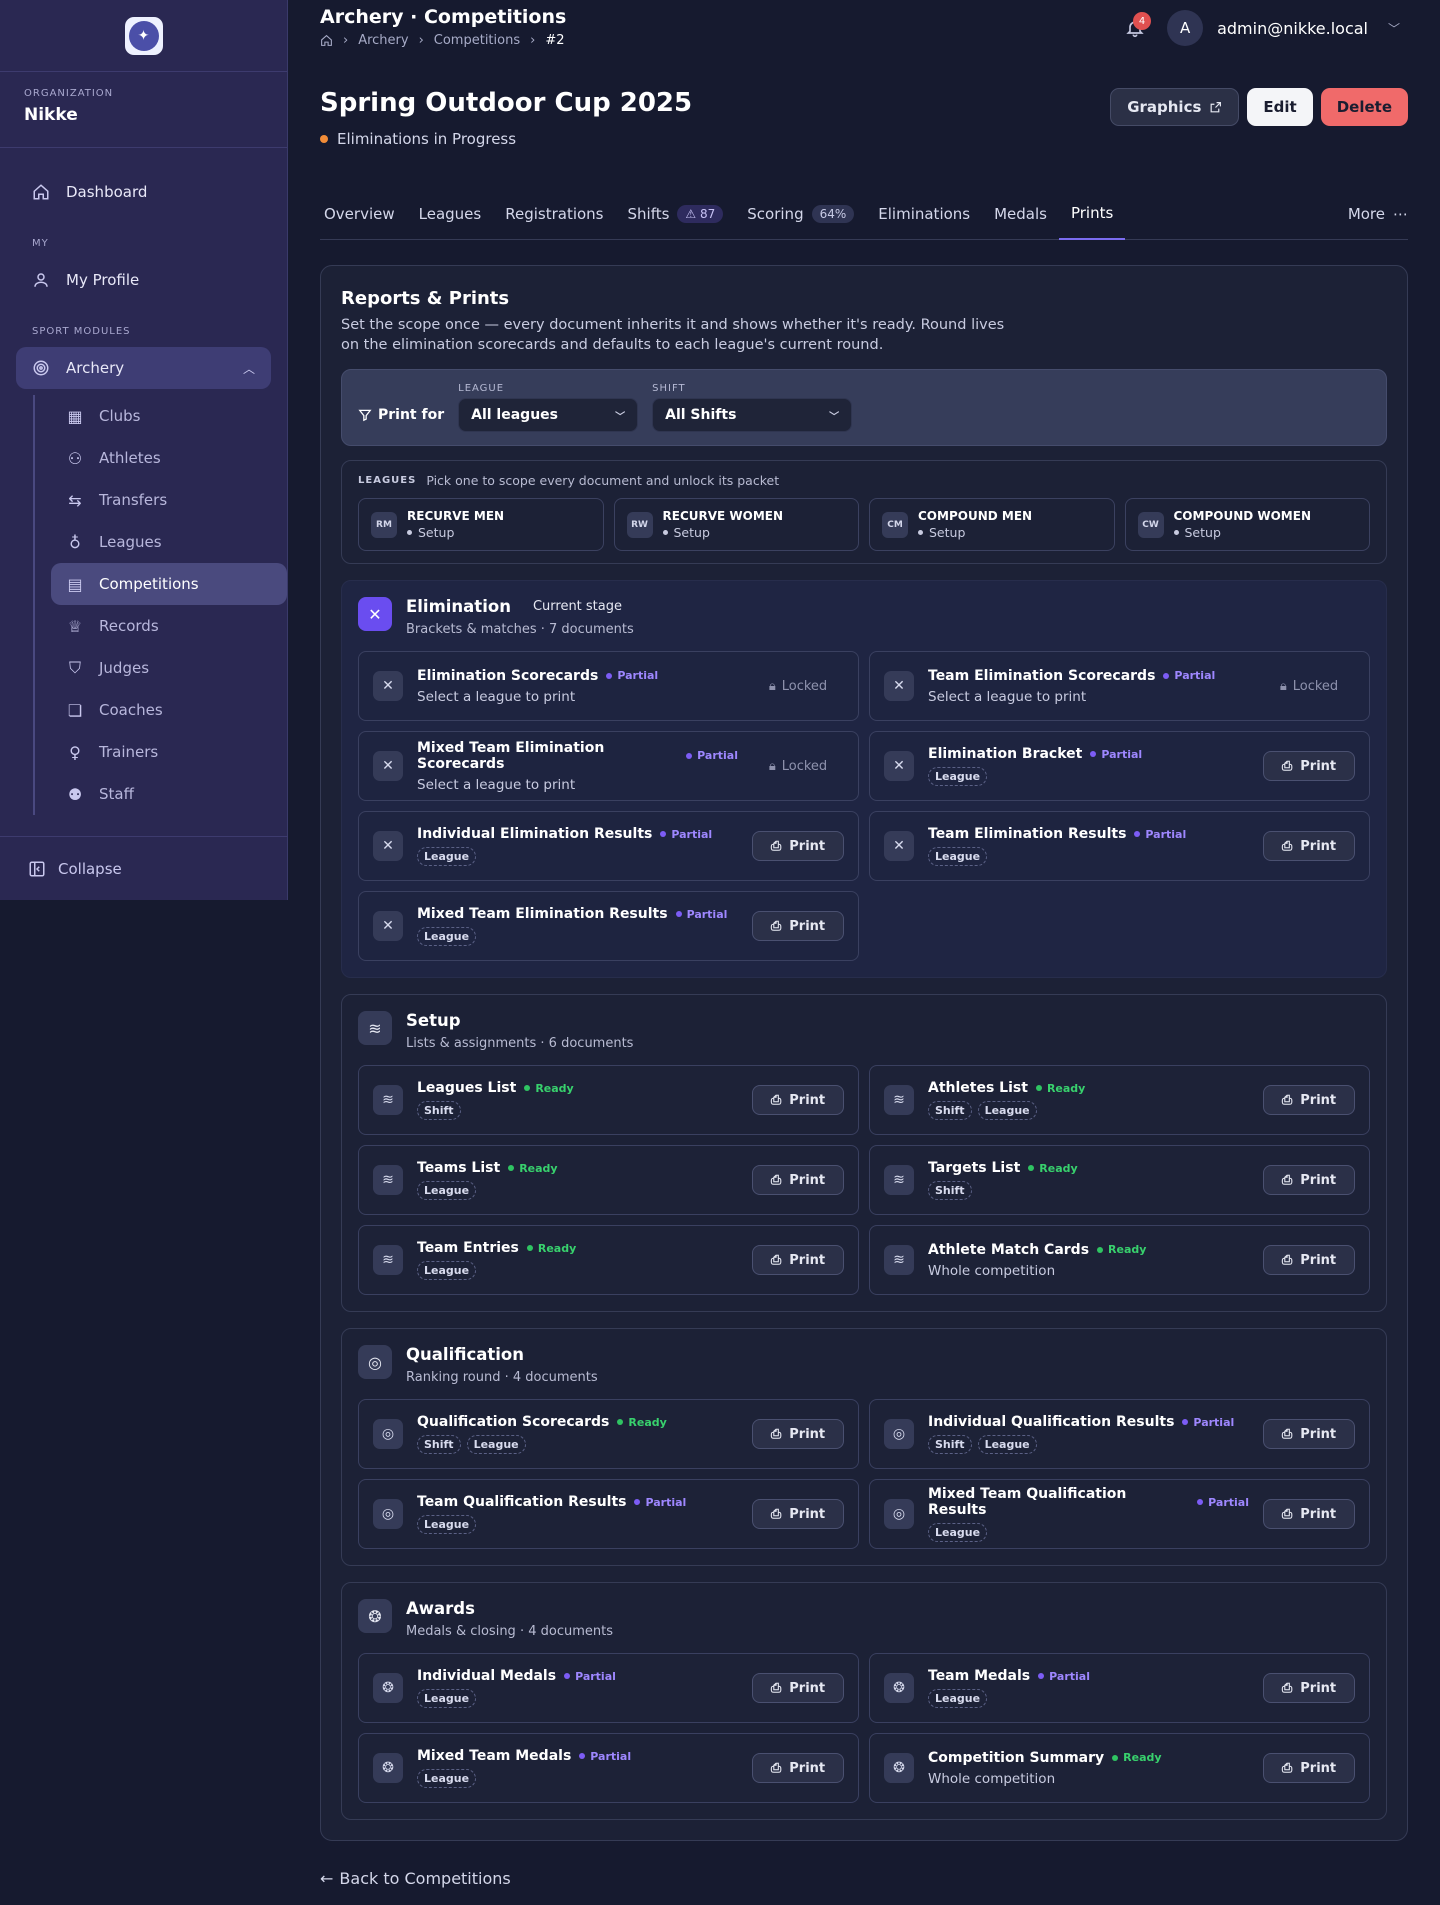 This screenshot has height=1905, width=1440. Describe the element at coordinates (1247, 524) in the screenshot. I see `league-card-compound-women: CW COMPOUND WOMEN Setup` at that location.